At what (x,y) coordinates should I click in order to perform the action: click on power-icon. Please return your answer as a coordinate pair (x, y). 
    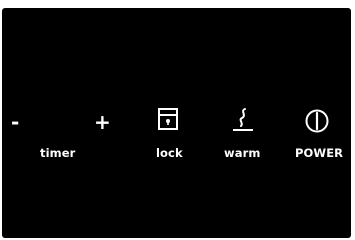
    Looking at the image, I should click on (317, 121).